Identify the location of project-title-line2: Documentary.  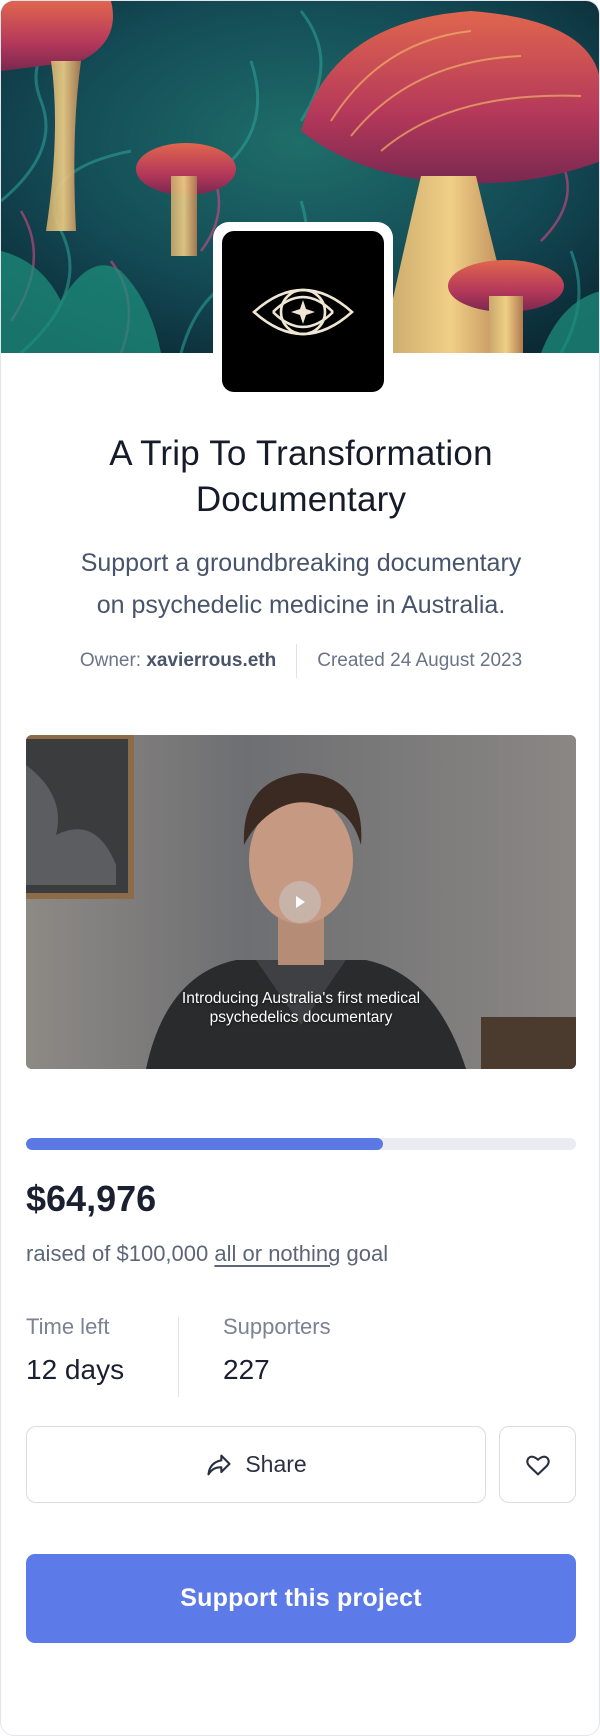
(301, 499).